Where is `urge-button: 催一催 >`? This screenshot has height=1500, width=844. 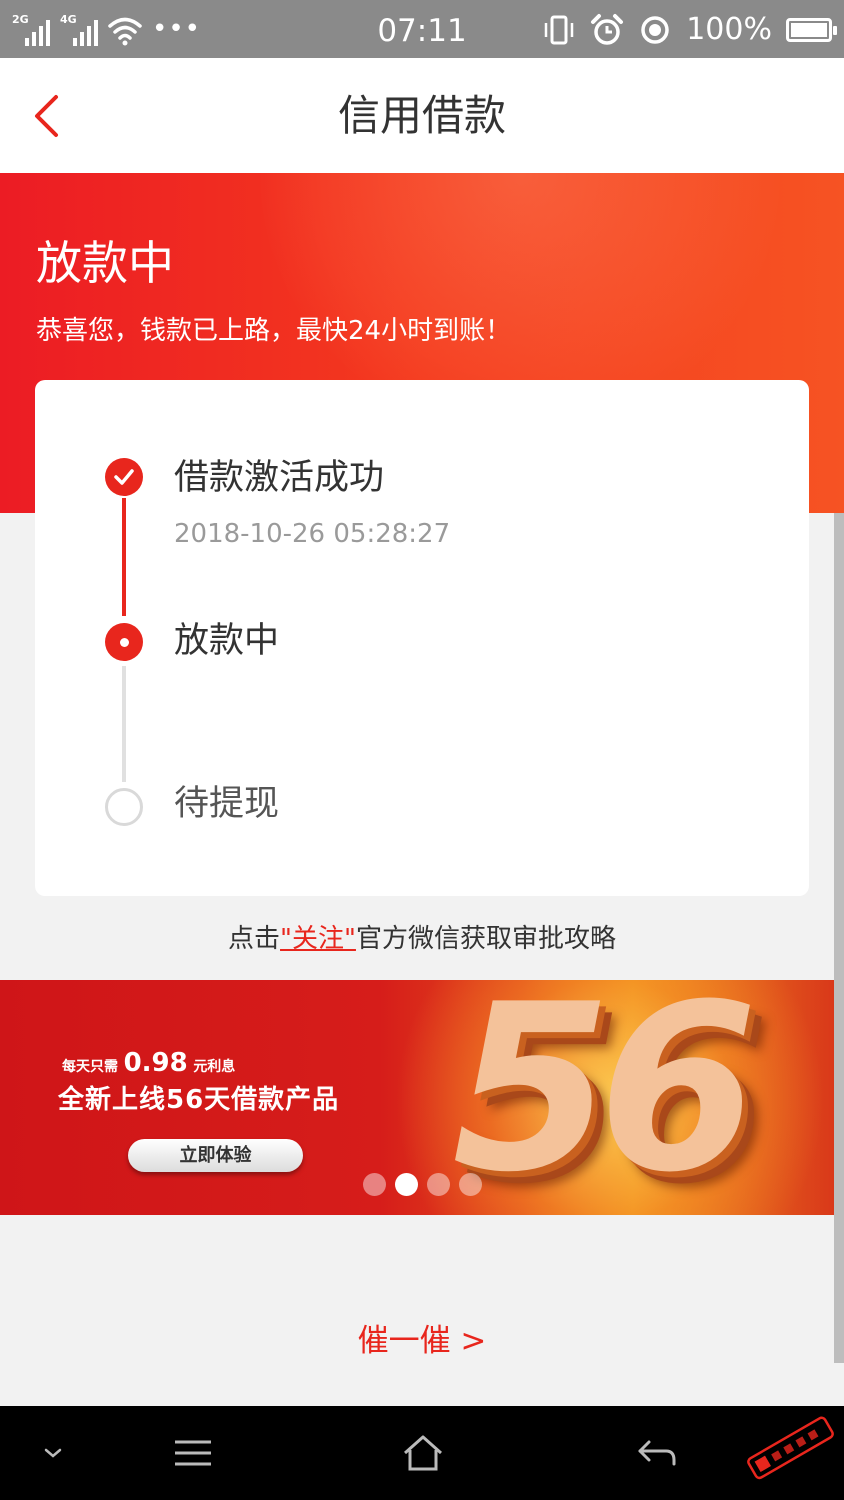 urge-button: 催一催 > is located at coordinates (422, 1341).